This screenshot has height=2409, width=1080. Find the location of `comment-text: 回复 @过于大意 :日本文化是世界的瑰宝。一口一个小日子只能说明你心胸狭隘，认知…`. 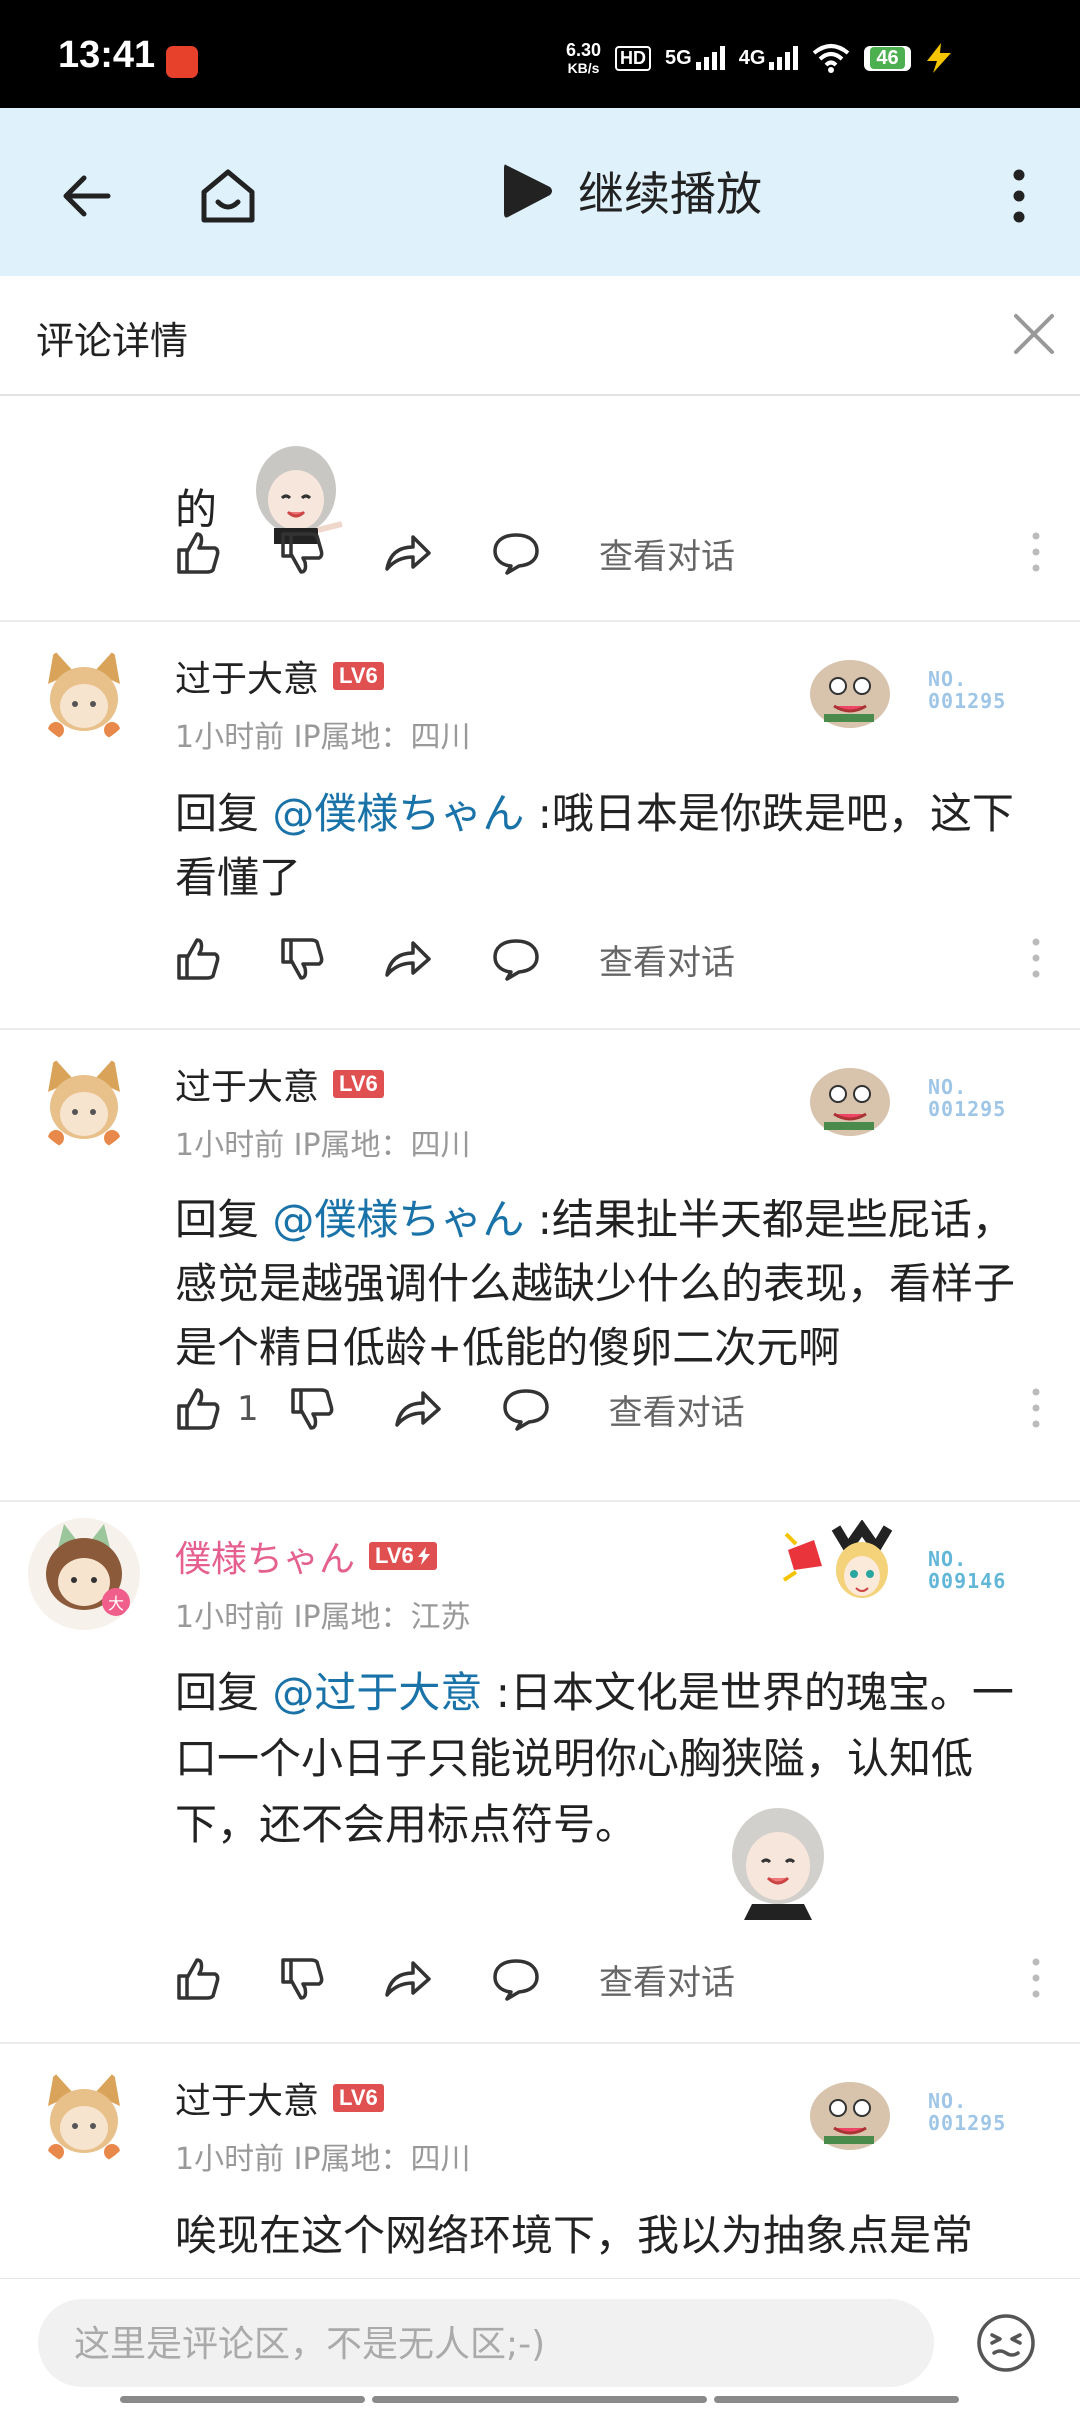

comment-text: 回复 @过于大意 :日本文化是世界的瑰宝。一口一个小日子只能说明你心胸狭隘，认知… is located at coordinates (610, 1759).